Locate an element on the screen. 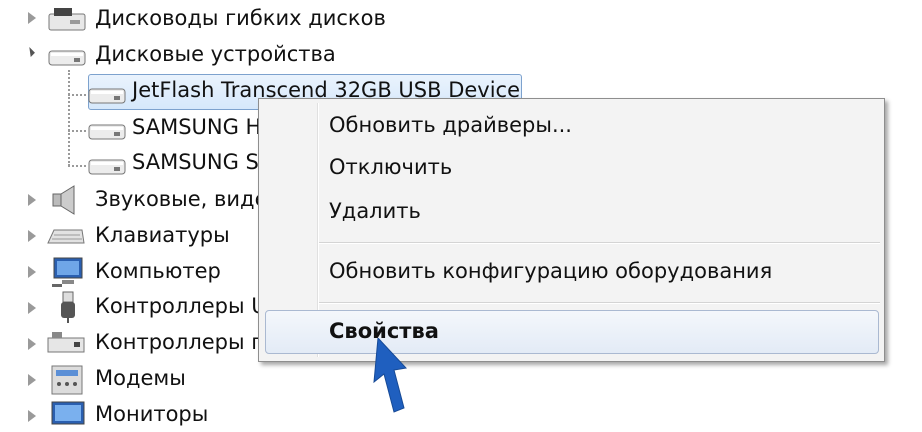 This screenshot has height=432, width=922. menu-item-uninstall: Удалить is located at coordinates (375, 211).